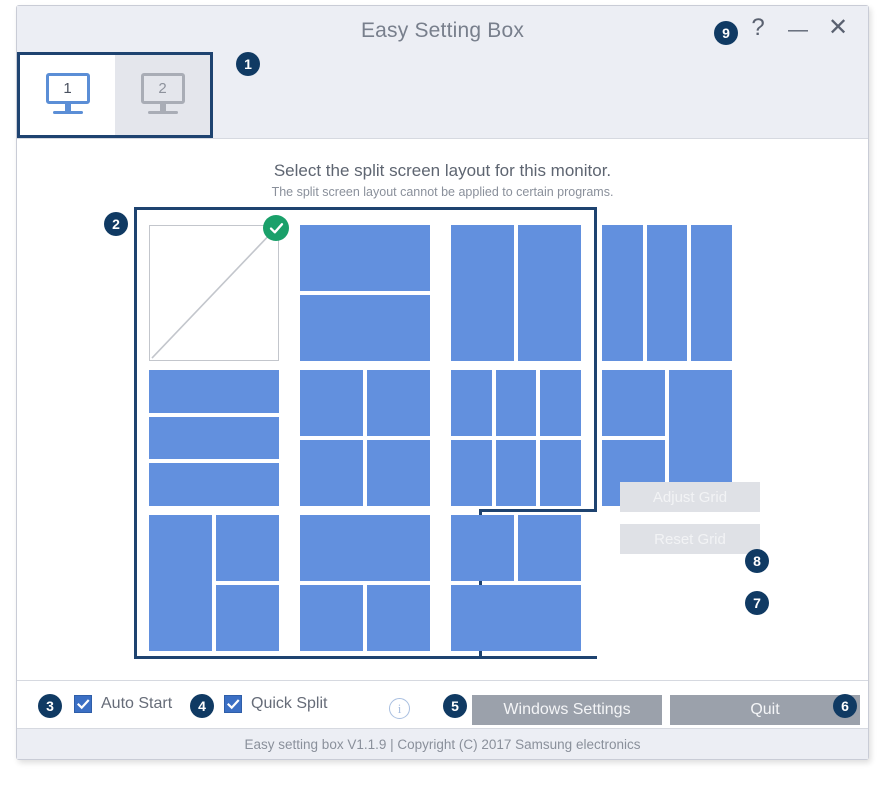  I want to click on no-split-diagonal-icon, so click(214, 293).